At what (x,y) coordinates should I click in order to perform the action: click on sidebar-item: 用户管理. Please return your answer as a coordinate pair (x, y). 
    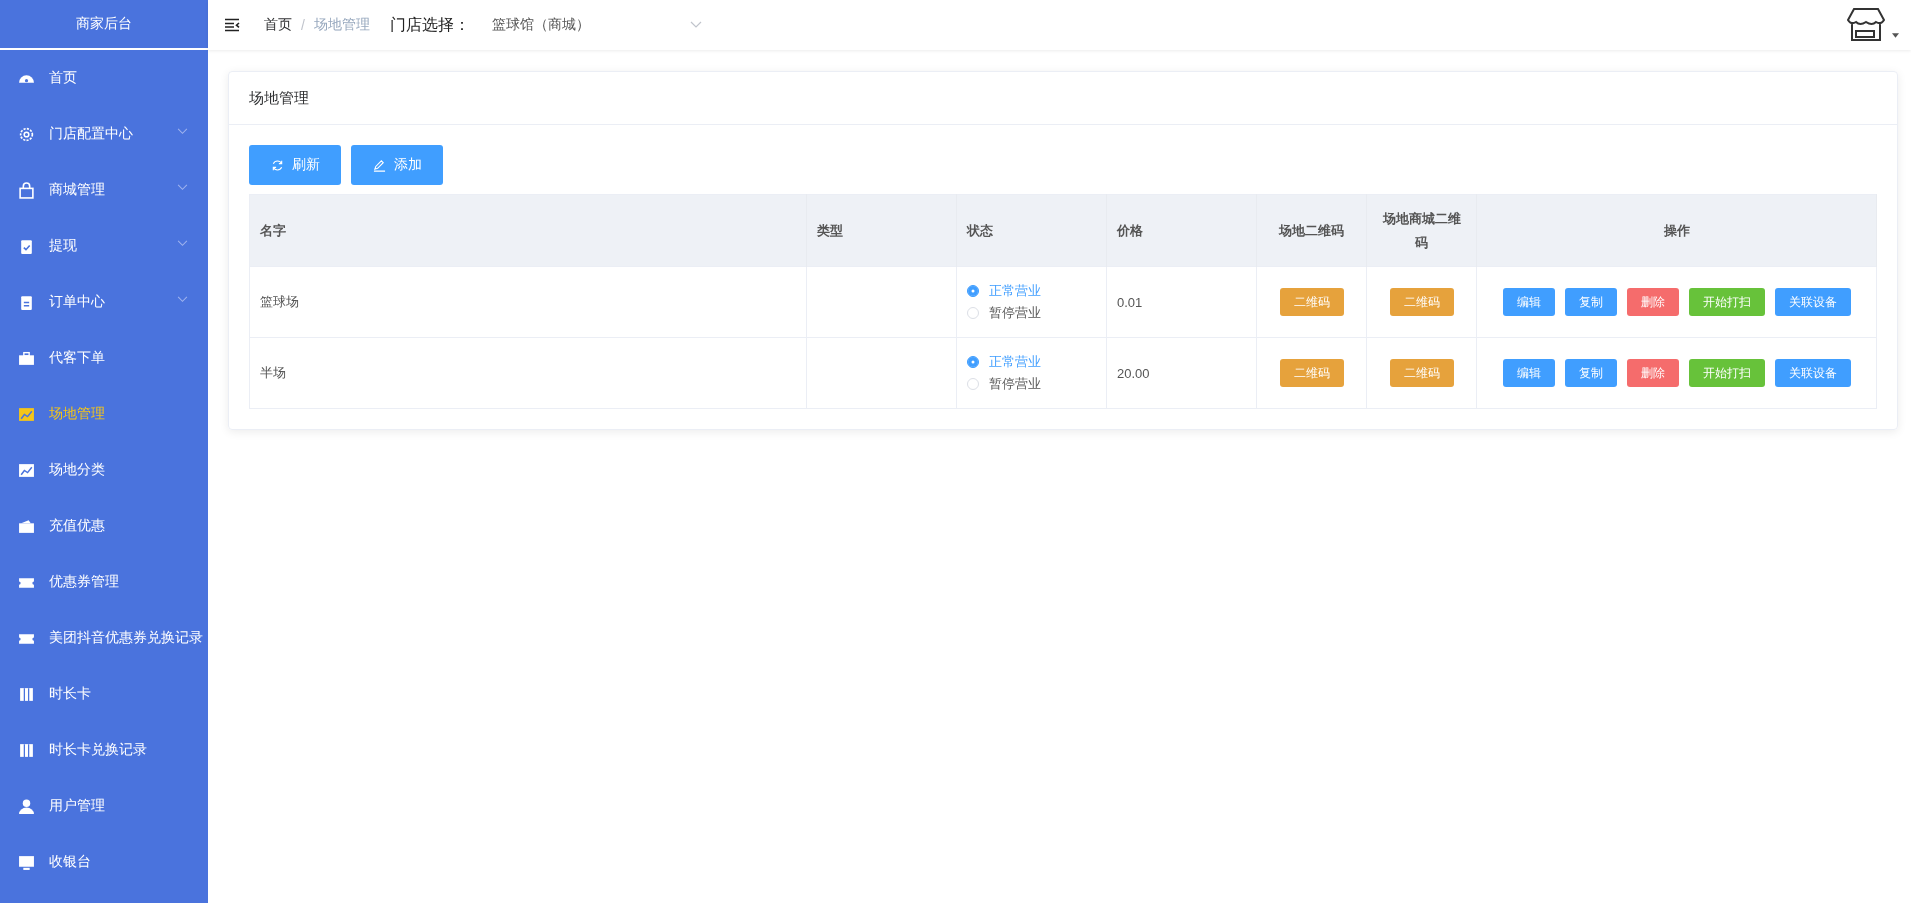
    Looking at the image, I should click on (104, 806).